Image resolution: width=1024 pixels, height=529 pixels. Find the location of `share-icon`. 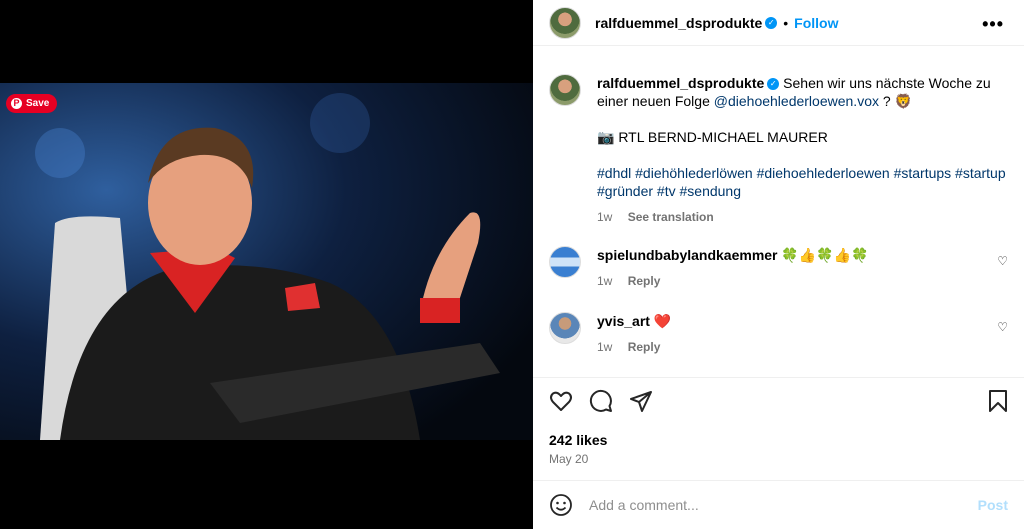

share-icon is located at coordinates (641, 401).